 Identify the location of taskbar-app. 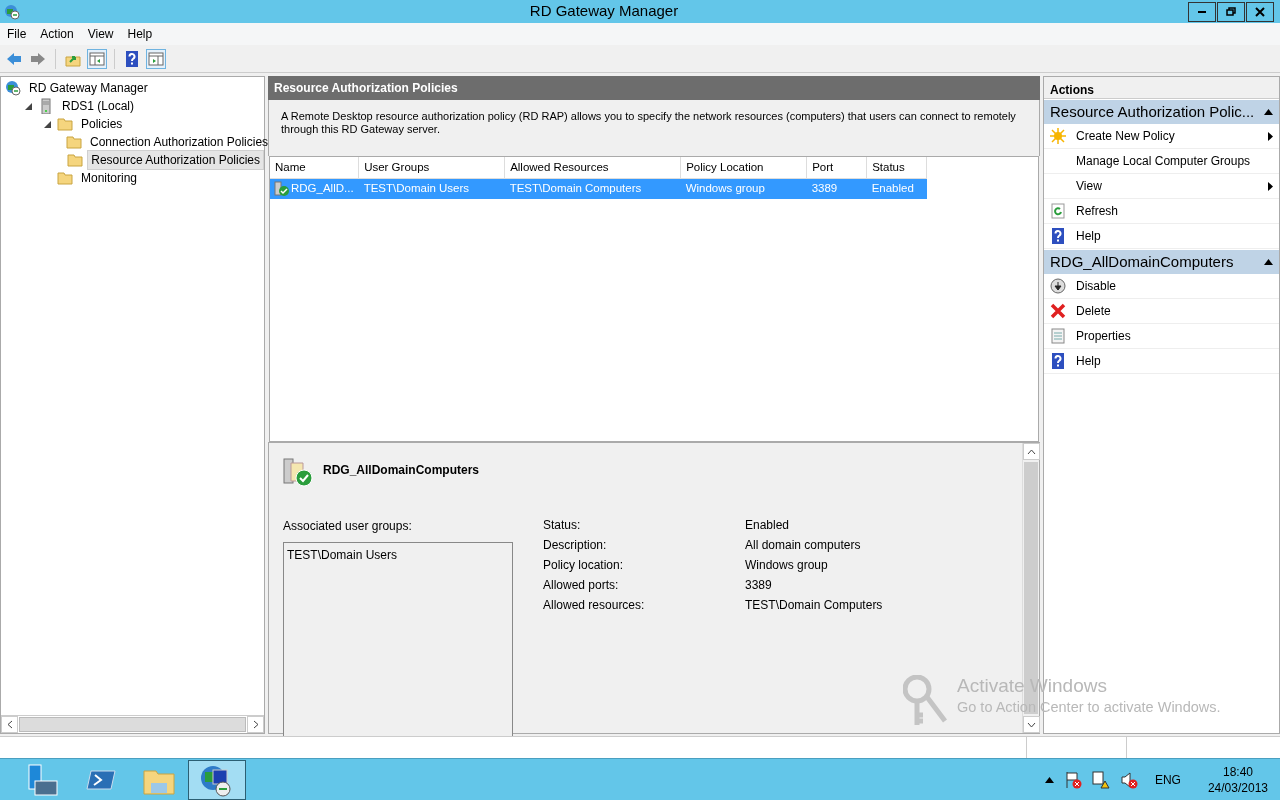
(217, 779).